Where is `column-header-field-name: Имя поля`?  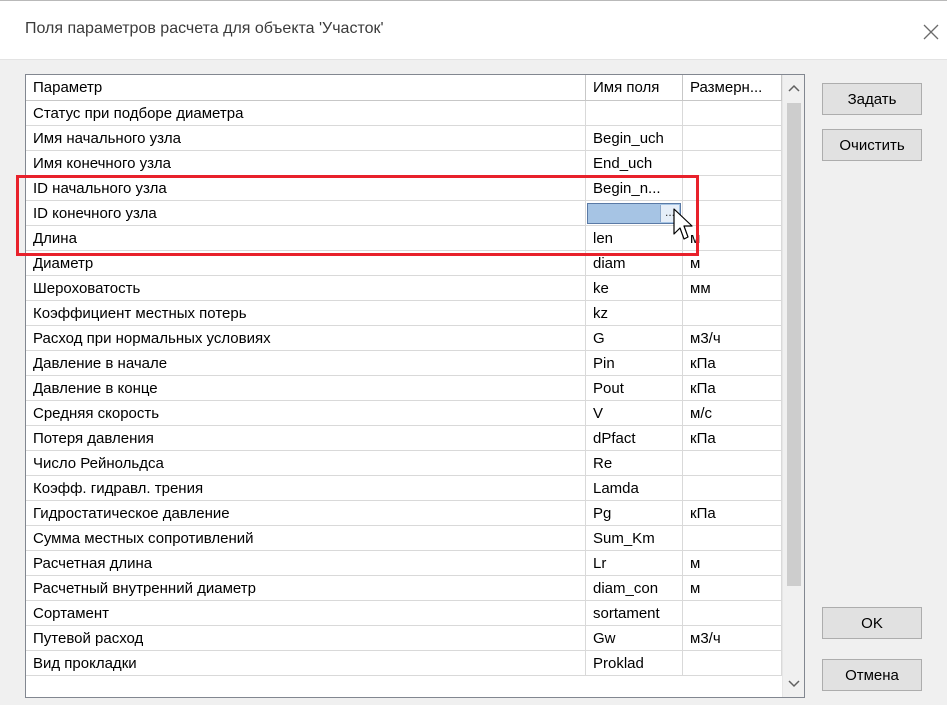 column-header-field-name: Имя поля is located at coordinates (634, 88).